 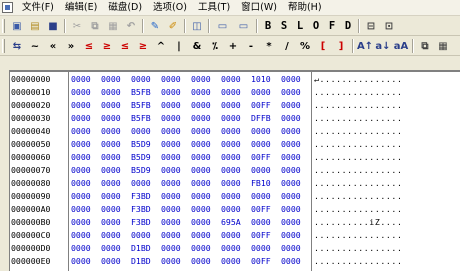 I want to click on shl-button: ≤, so click(x=125, y=46).